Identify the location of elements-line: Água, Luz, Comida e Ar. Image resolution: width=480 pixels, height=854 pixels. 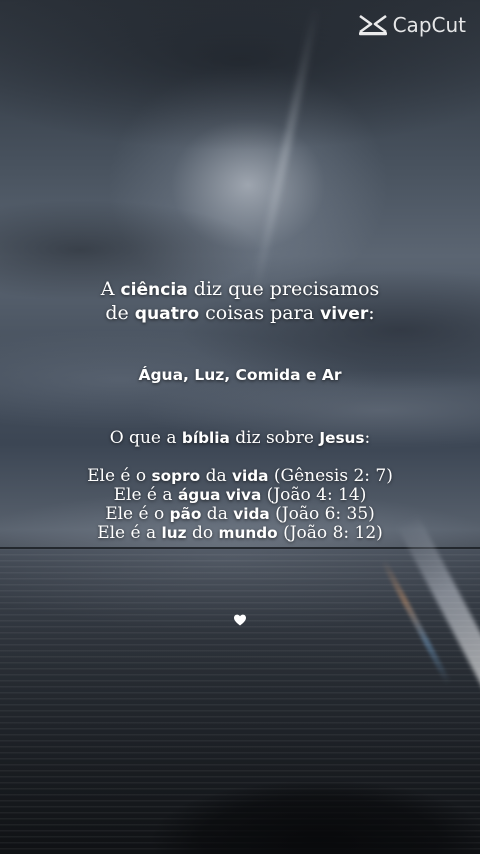
(240, 375).